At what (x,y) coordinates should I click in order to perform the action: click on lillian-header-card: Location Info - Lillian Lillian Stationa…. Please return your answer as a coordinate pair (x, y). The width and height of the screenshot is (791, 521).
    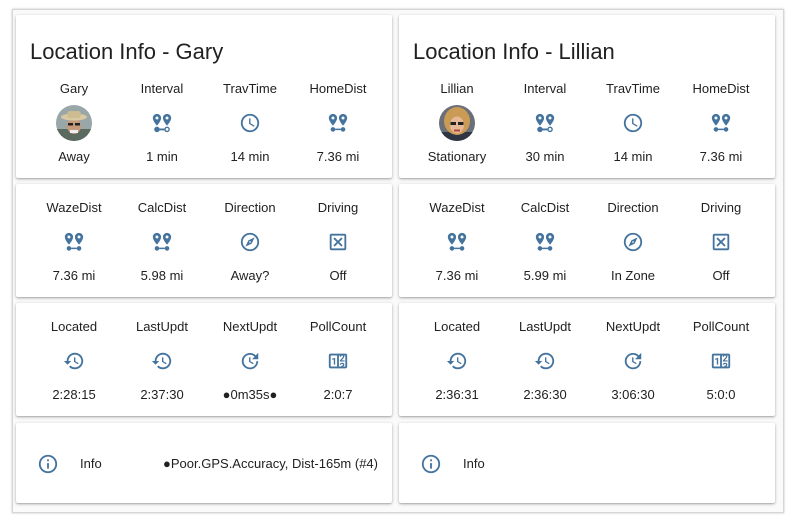
    Looking at the image, I should click on (587, 96).